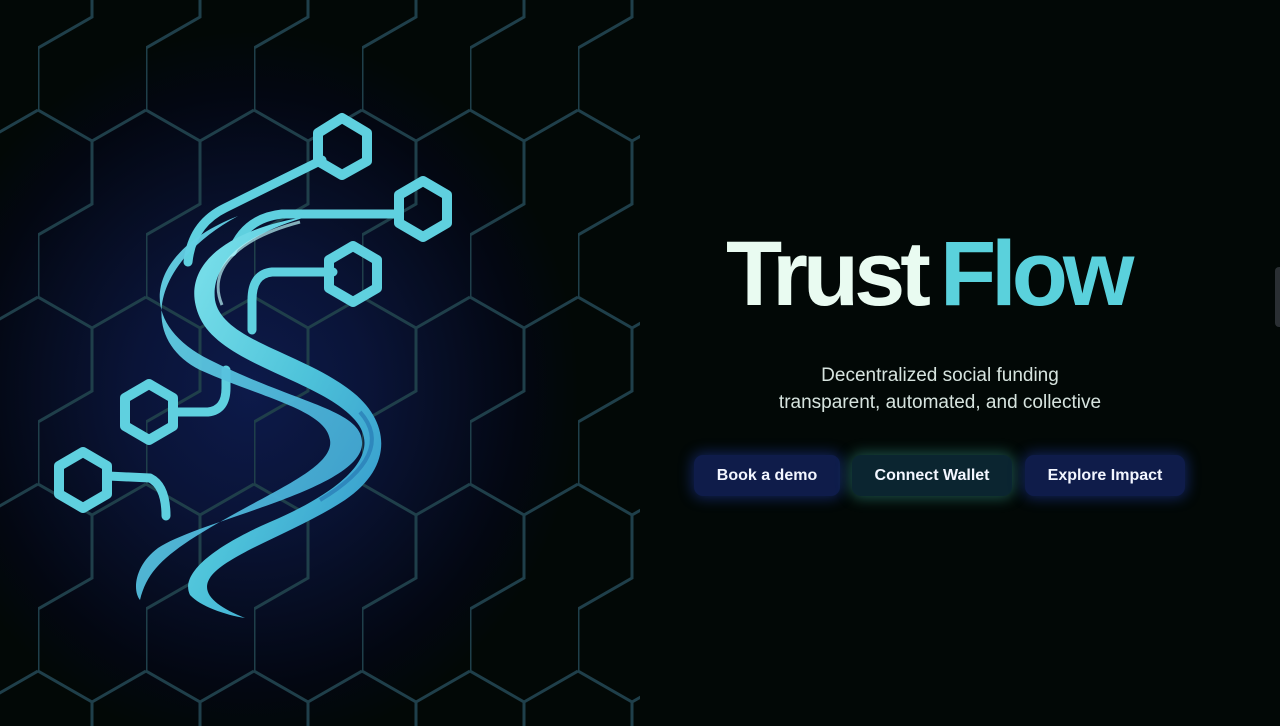 The height and width of the screenshot is (726, 1280). Describe the element at coordinates (940, 402) in the screenshot. I see `tagline-line-2: transparent, automated, and collective` at that location.